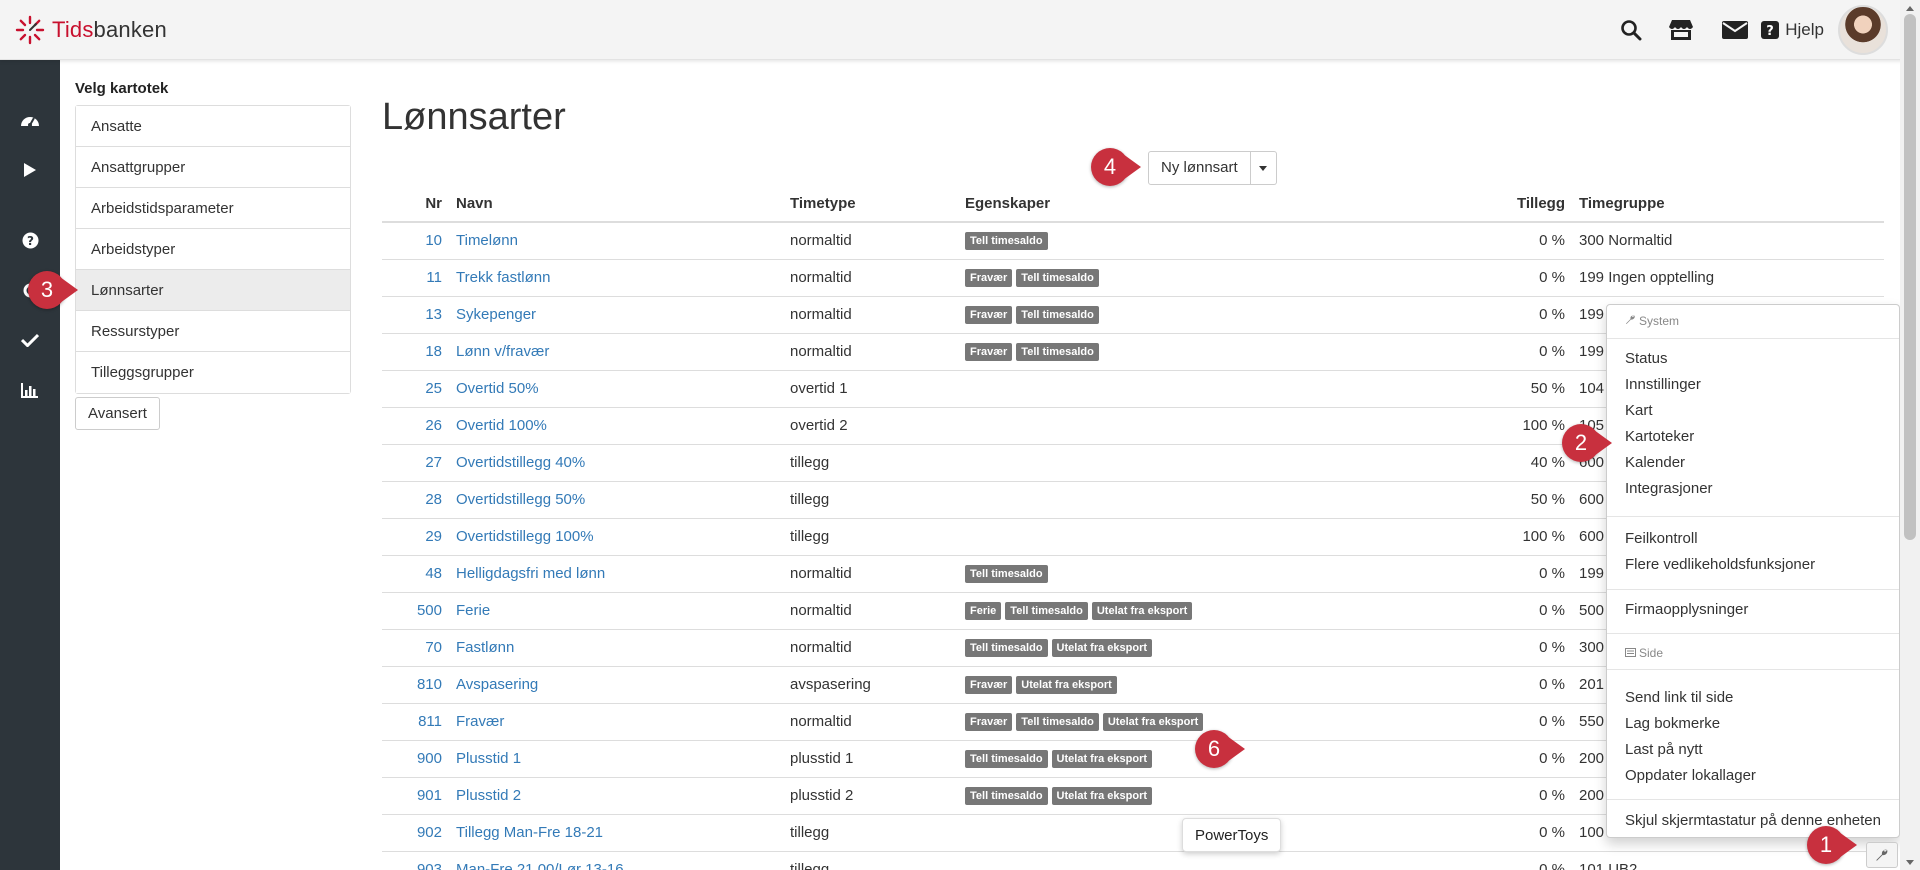 This screenshot has height=870, width=1920. I want to click on cell-nr: 10, so click(417, 240).